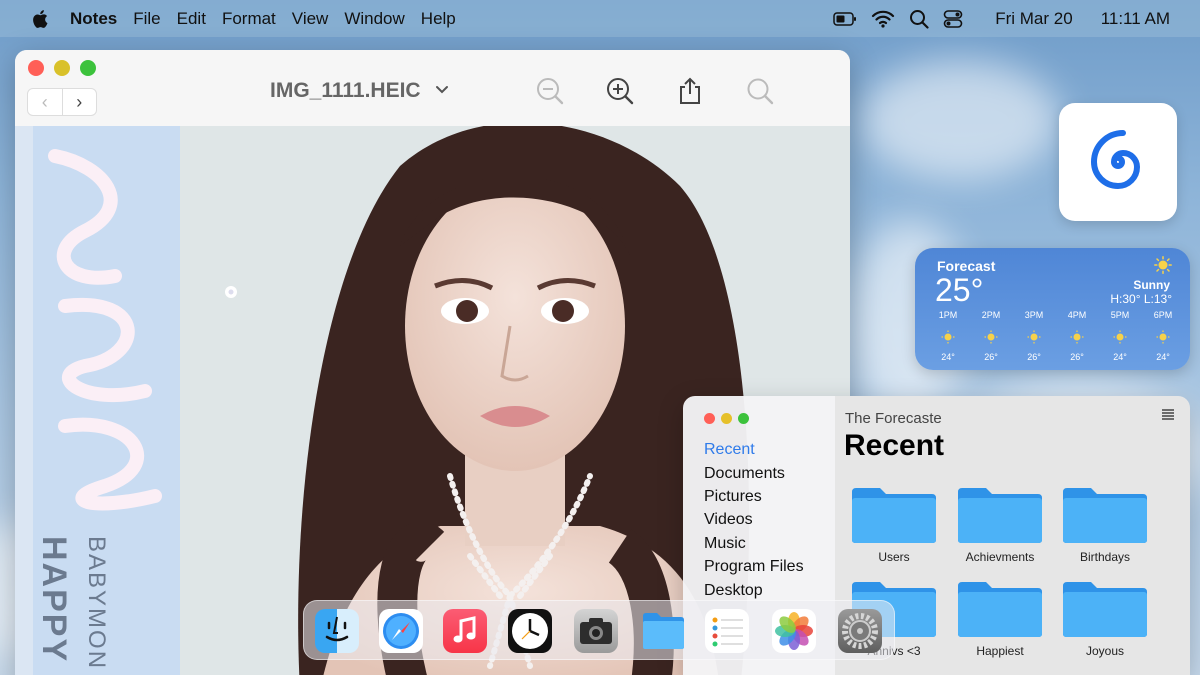 This screenshot has width=1200, height=675. What do you see at coordinates (1033, 19) in the screenshot?
I see `menu-date: Fri Mar 20` at bounding box center [1033, 19].